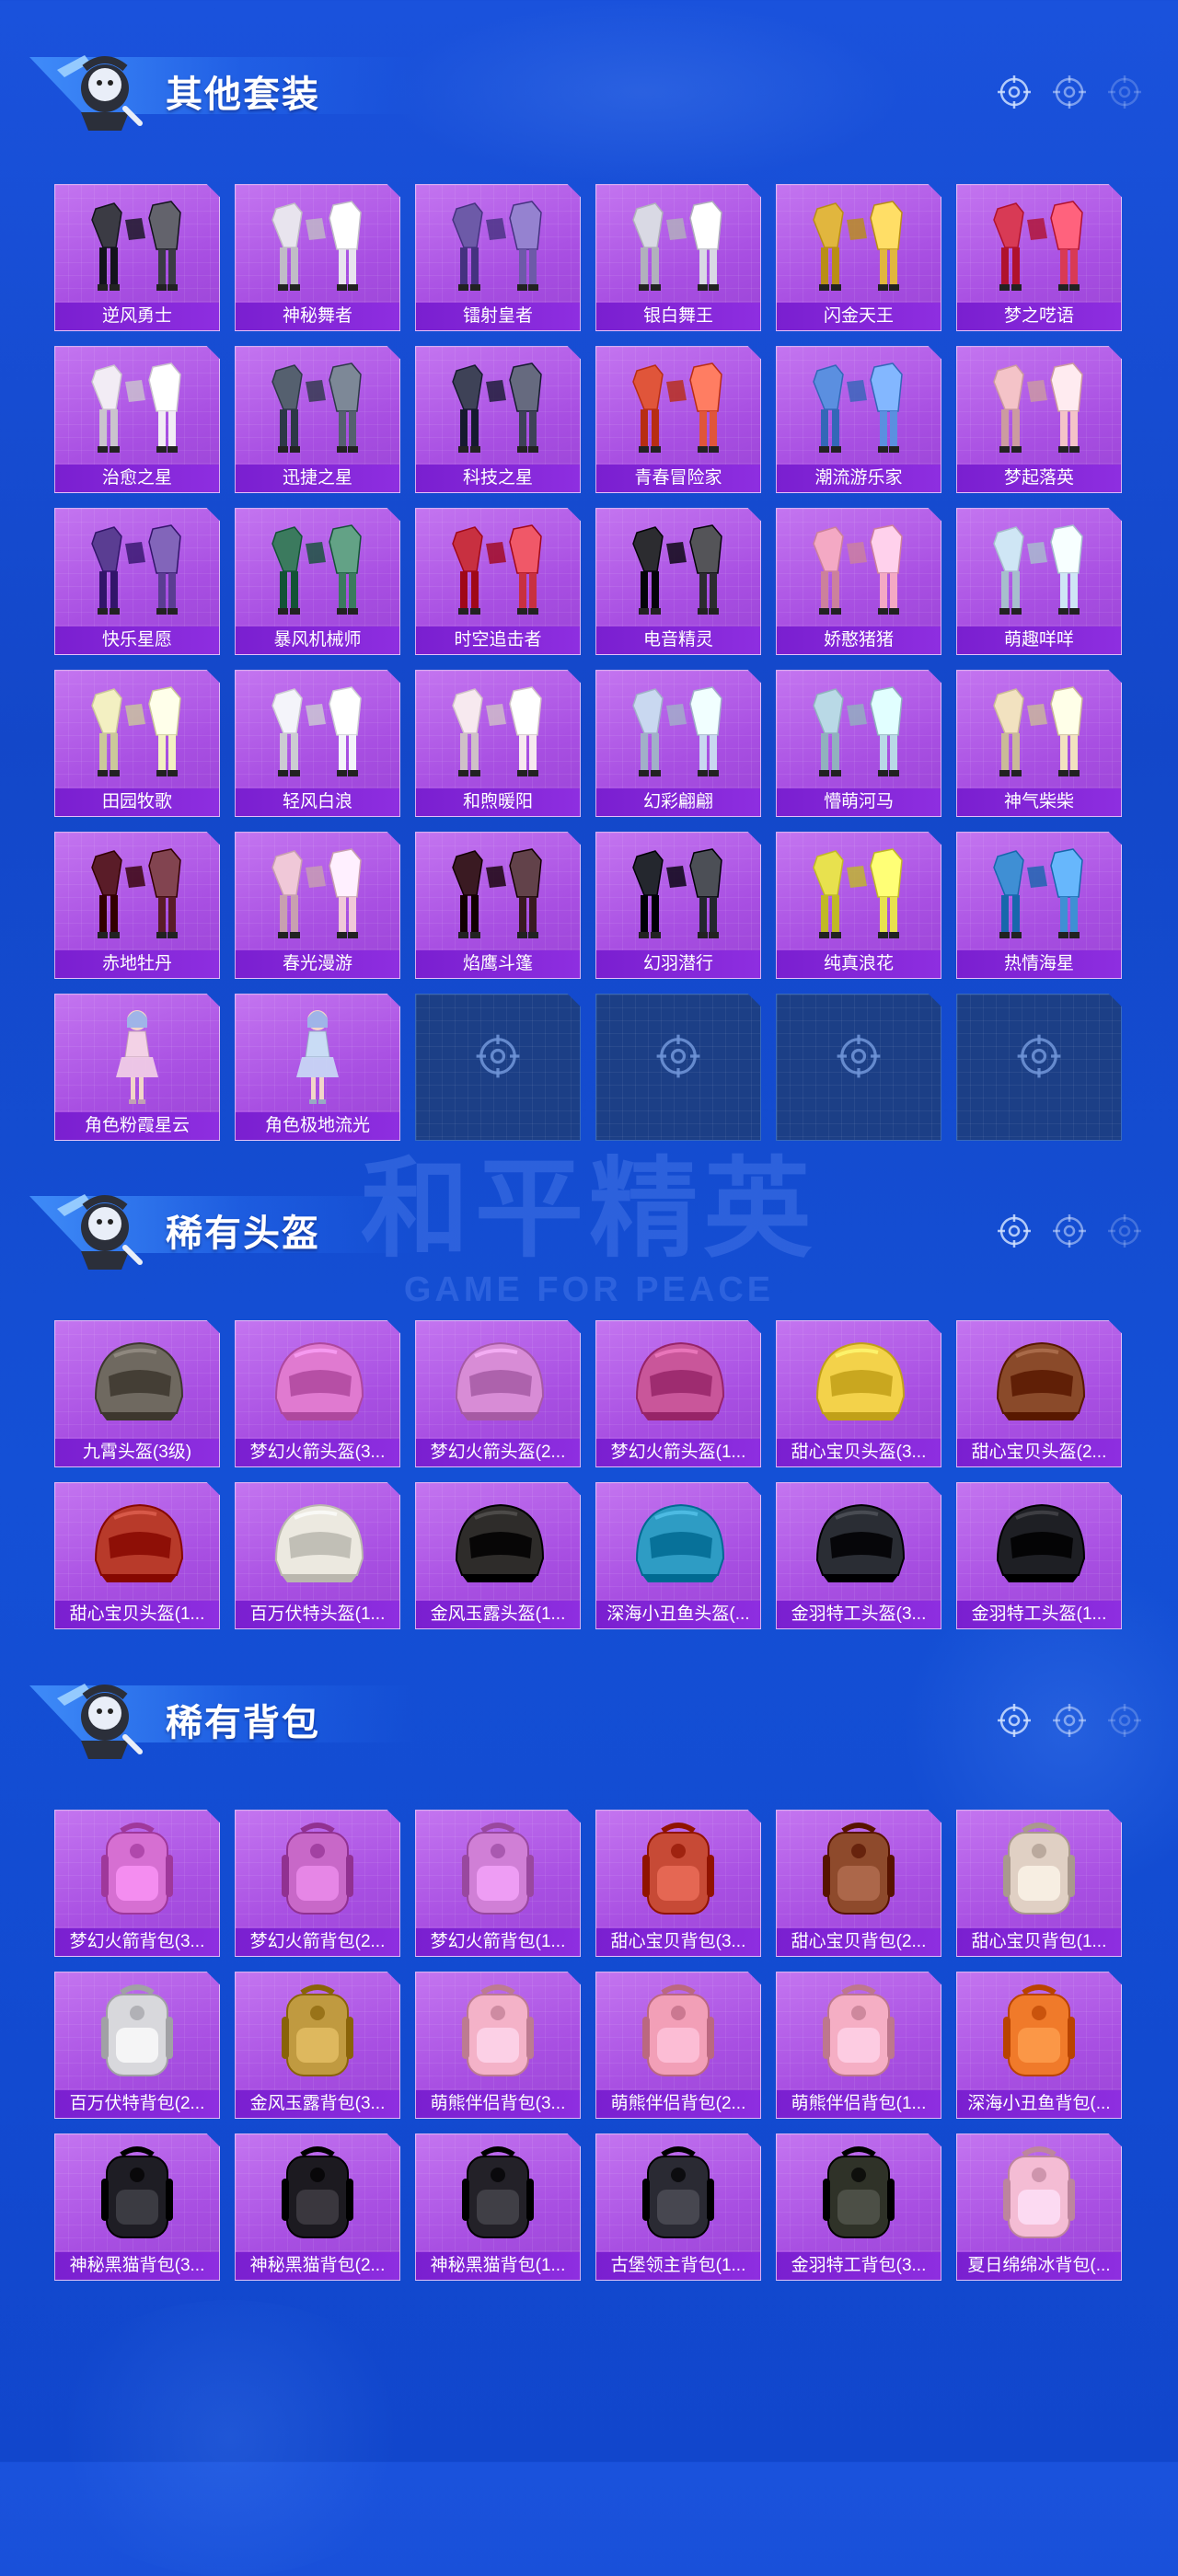 This screenshot has height=2576, width=1178. I want to click on item-card: 快乐星愿, so click(137, 581).